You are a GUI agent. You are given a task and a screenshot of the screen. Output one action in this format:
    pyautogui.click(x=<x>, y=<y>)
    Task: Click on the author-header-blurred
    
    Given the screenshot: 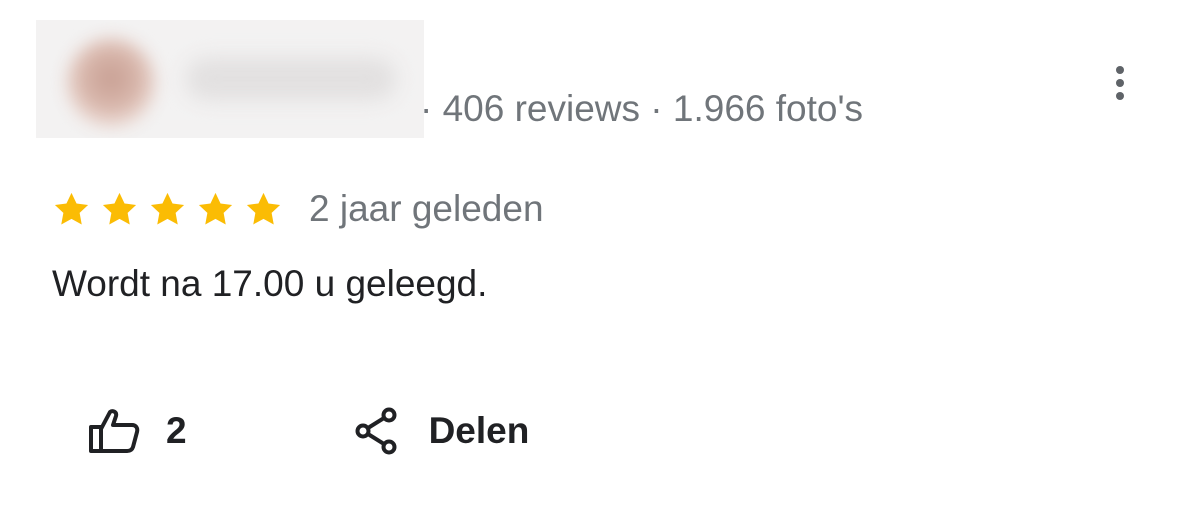 What is the action you would take?
    pyautogui.click(x=230, y=79)
    